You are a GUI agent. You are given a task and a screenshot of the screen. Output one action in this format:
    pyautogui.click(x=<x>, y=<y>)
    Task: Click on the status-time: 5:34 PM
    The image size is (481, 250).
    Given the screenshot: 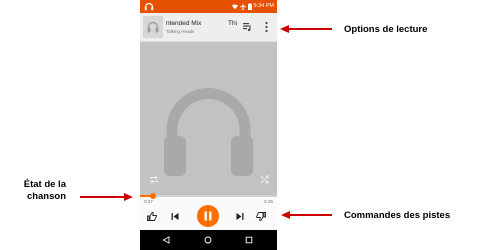 What is the action you would take?
    pyautogui.click(x=263, y=6)
    